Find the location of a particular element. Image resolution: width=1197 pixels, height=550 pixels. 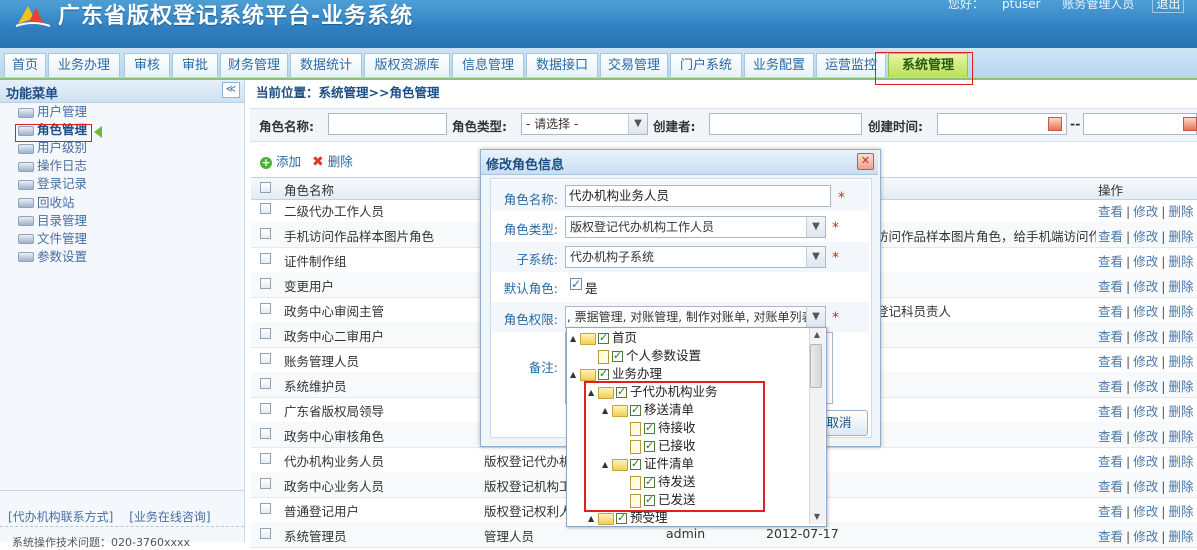

tab-1: 业务办理 is located at coordinates (84, 65).